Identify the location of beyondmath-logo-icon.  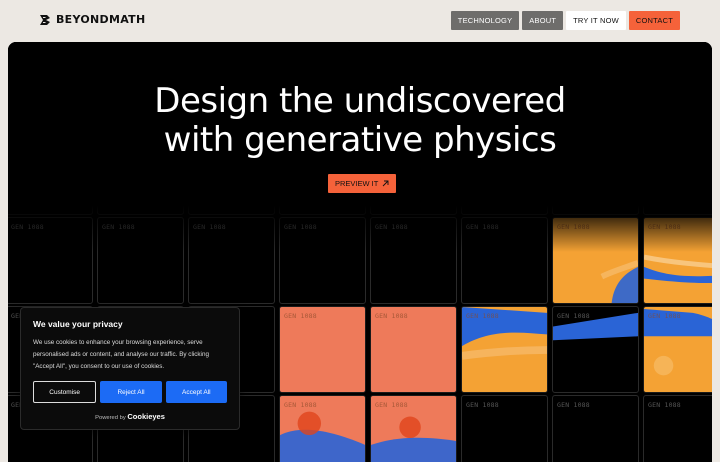
(45, 19).